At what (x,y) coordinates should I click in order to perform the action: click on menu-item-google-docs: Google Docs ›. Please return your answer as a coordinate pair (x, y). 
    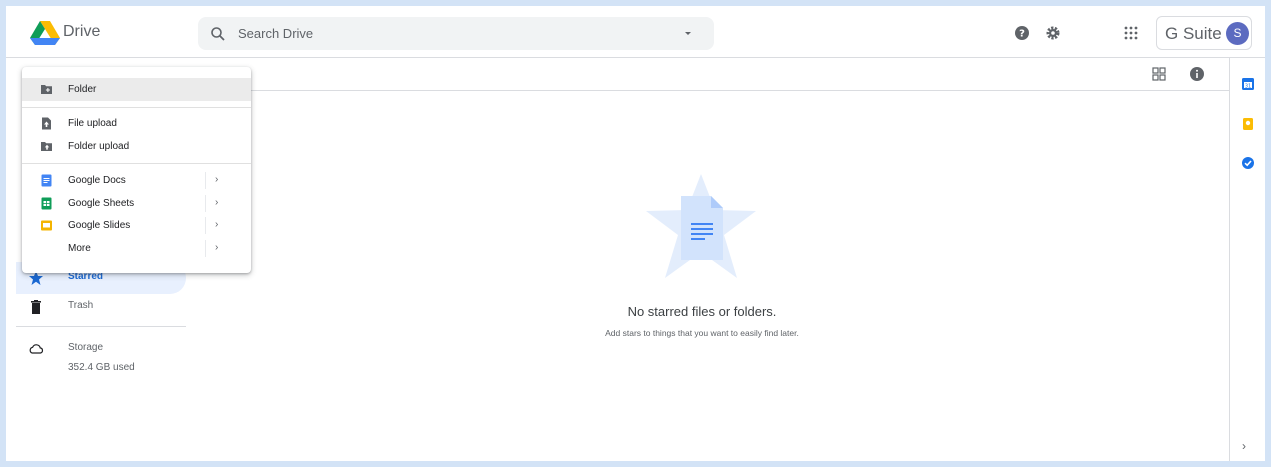
    Looking at the image, I should click on (136, 180).